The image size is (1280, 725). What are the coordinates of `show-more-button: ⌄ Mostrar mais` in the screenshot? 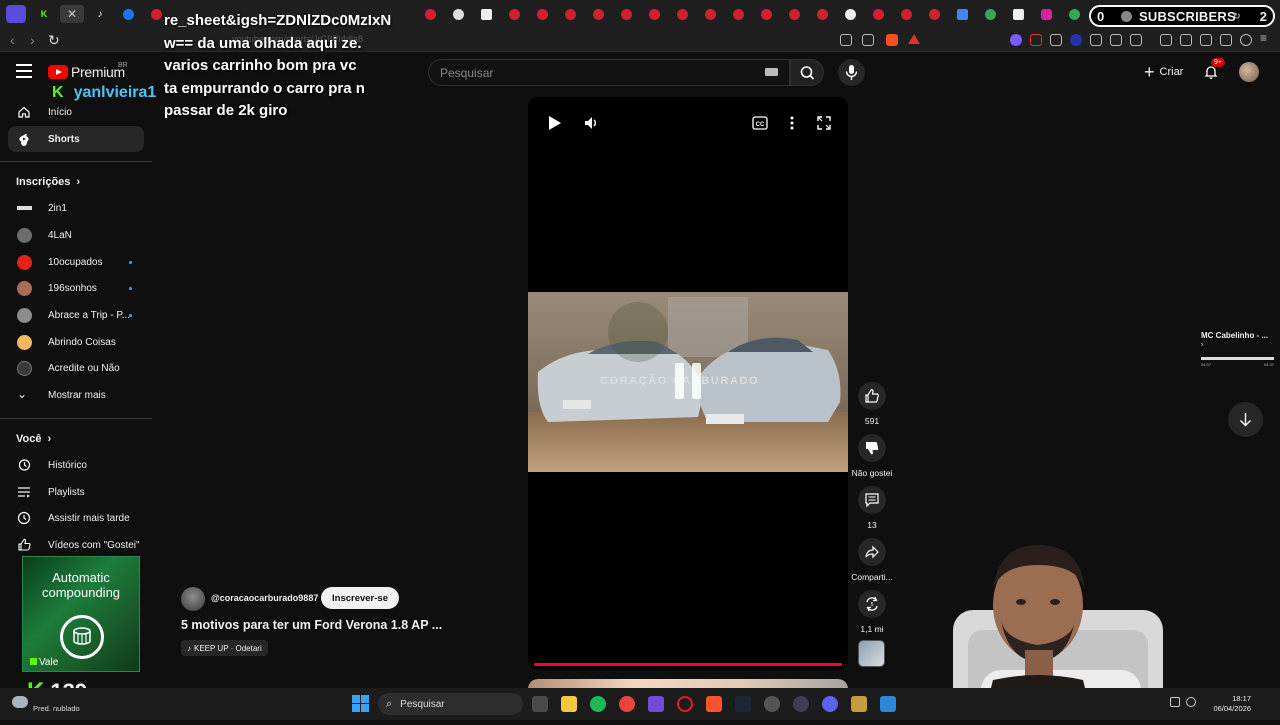 It's located at (76, 395).